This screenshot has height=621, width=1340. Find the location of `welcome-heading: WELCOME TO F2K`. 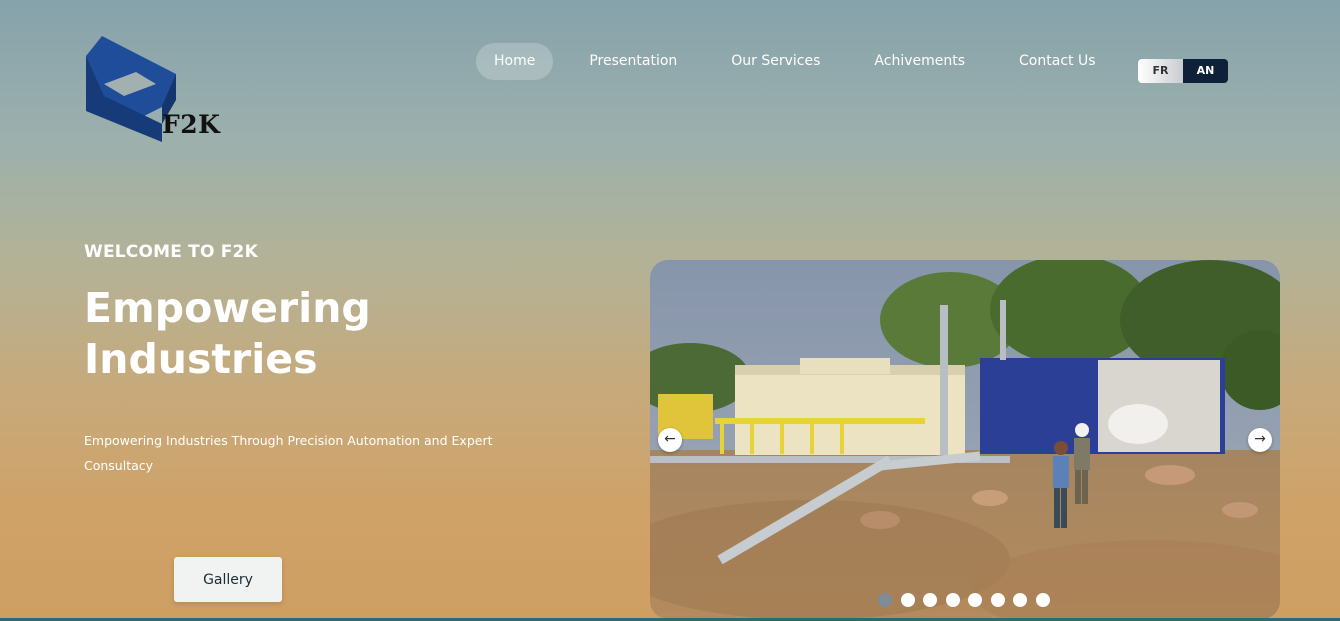

welcome-heading: WELCOME TO F2K is located at coordinates (171, 252).